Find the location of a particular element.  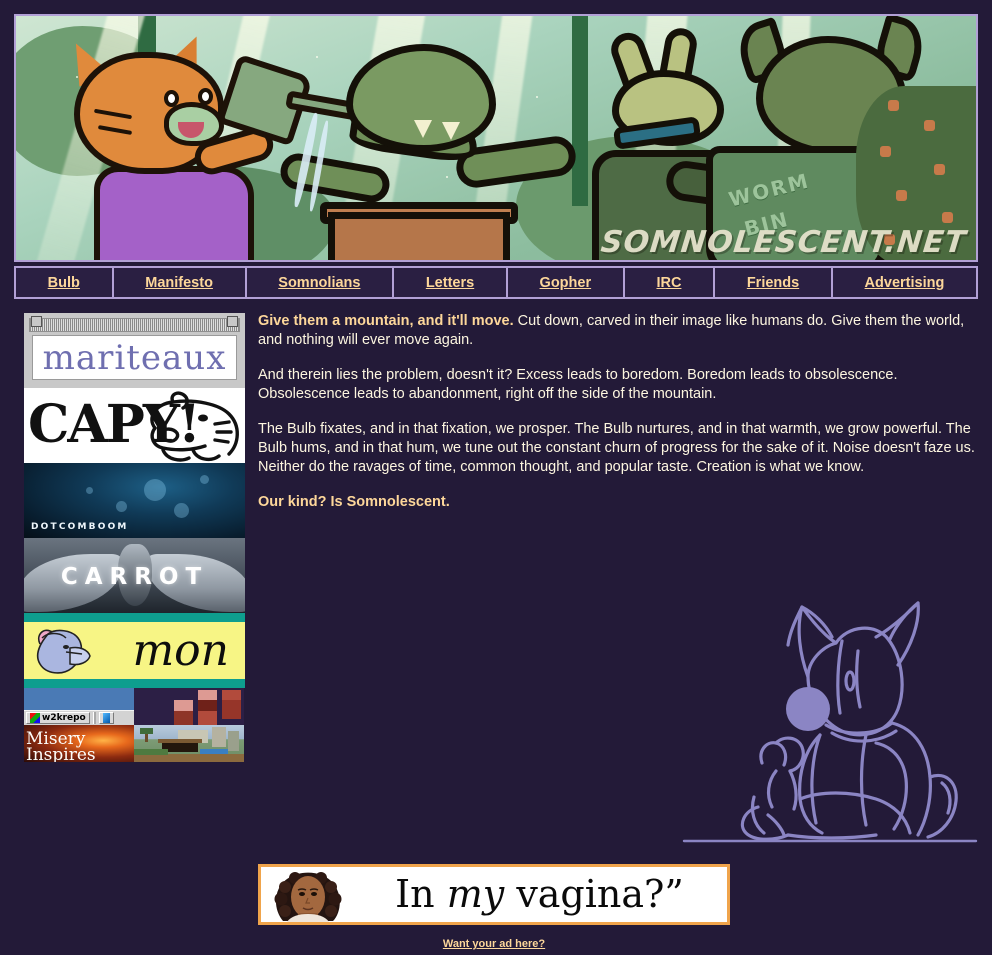

ad-text-emphasis: my is located at coordinates (475, 894).